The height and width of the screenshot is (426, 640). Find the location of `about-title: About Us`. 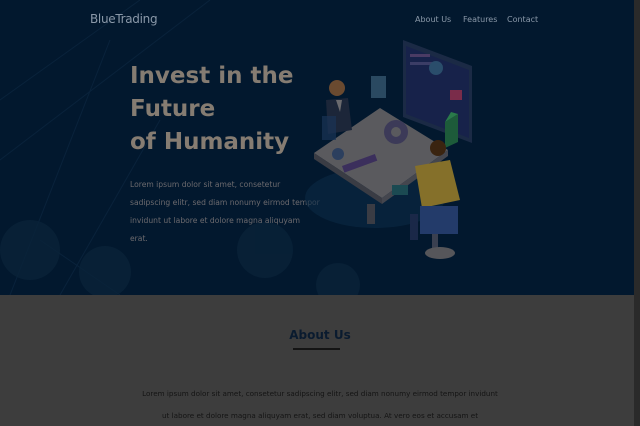

about-title: About Us is located at coordinates (320, 335).